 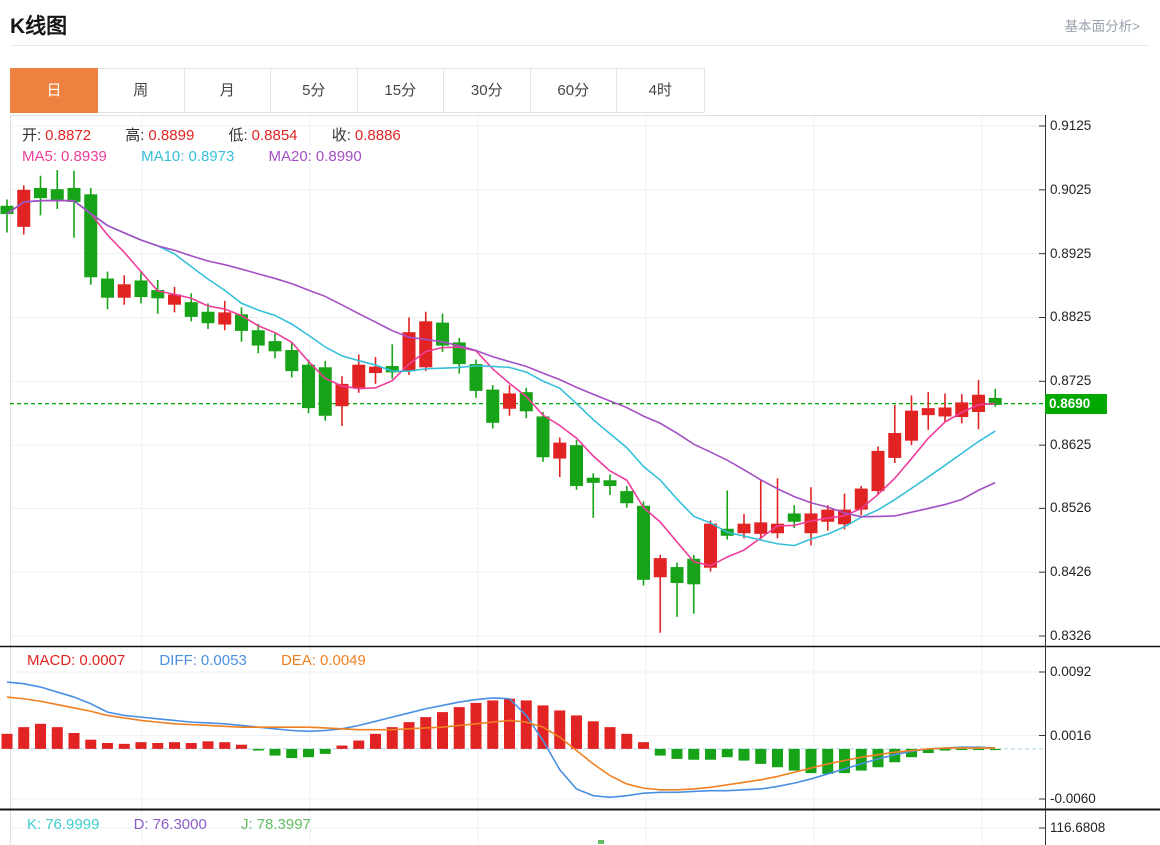 I want to click on page-title: K线图, so click(x=39, y=26).